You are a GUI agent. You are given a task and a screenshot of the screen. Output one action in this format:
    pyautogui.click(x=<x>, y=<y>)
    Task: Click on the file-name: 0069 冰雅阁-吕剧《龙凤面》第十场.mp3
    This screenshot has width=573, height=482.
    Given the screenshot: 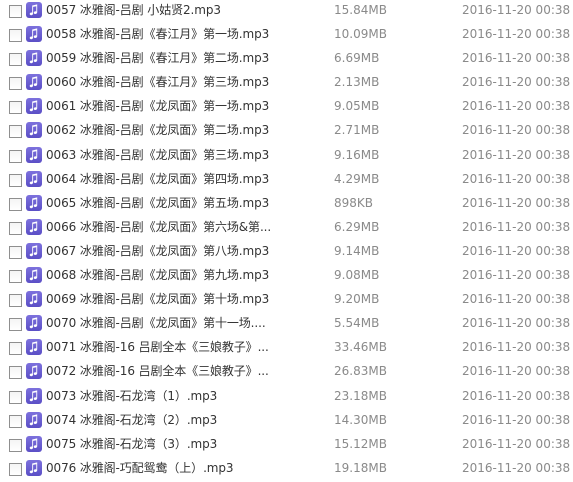 What is the action you would take?
    pyautogui.click(x=161, y=299)
    